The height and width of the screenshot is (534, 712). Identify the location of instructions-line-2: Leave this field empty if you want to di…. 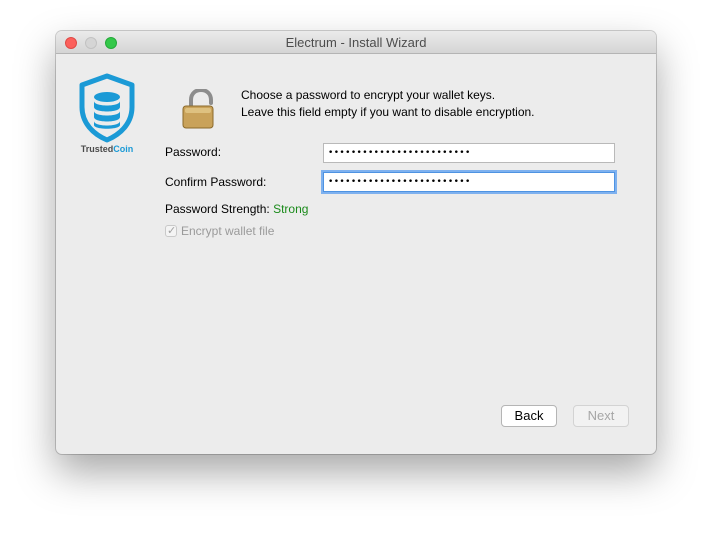
(388, 112).